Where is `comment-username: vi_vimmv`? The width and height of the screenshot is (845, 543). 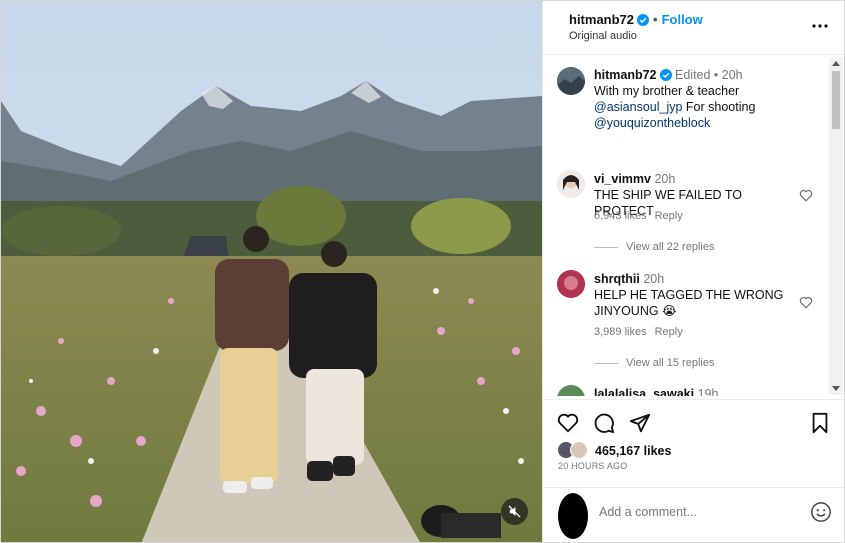
comment-username: vi_vimmv is located at coordinates (622, 179).